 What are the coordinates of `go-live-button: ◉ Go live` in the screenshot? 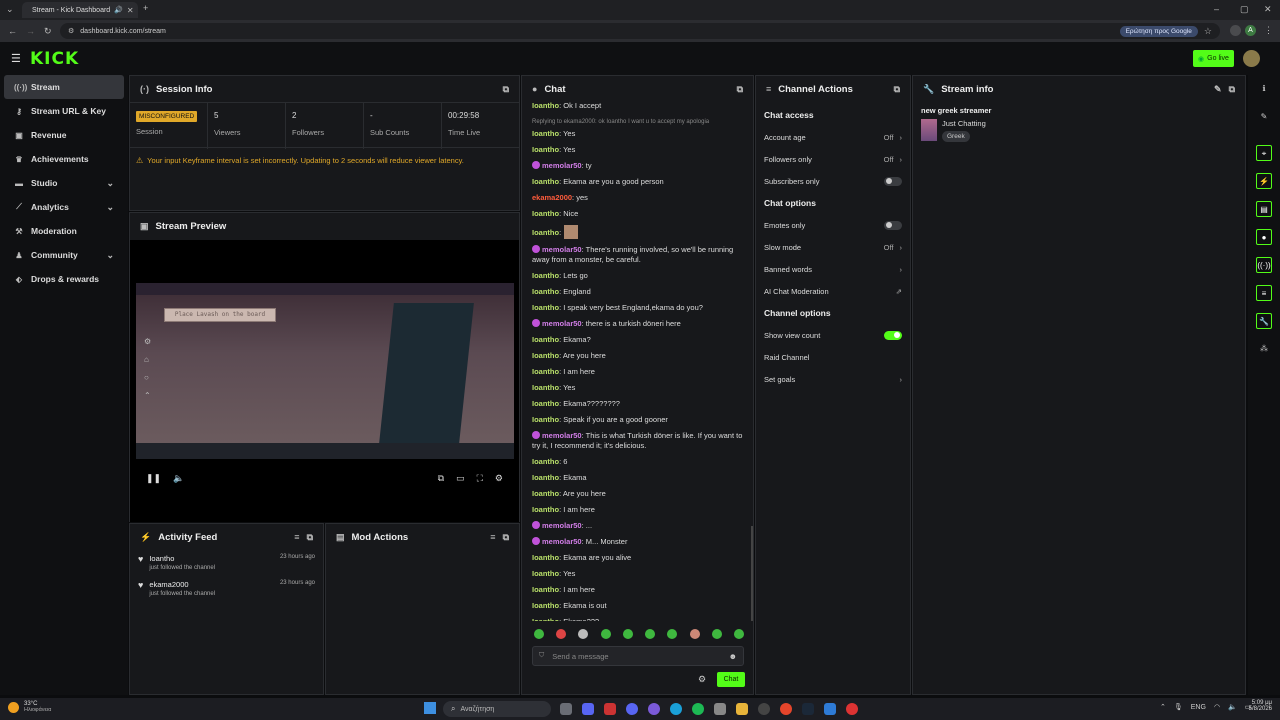 It's located at (1213, 58).